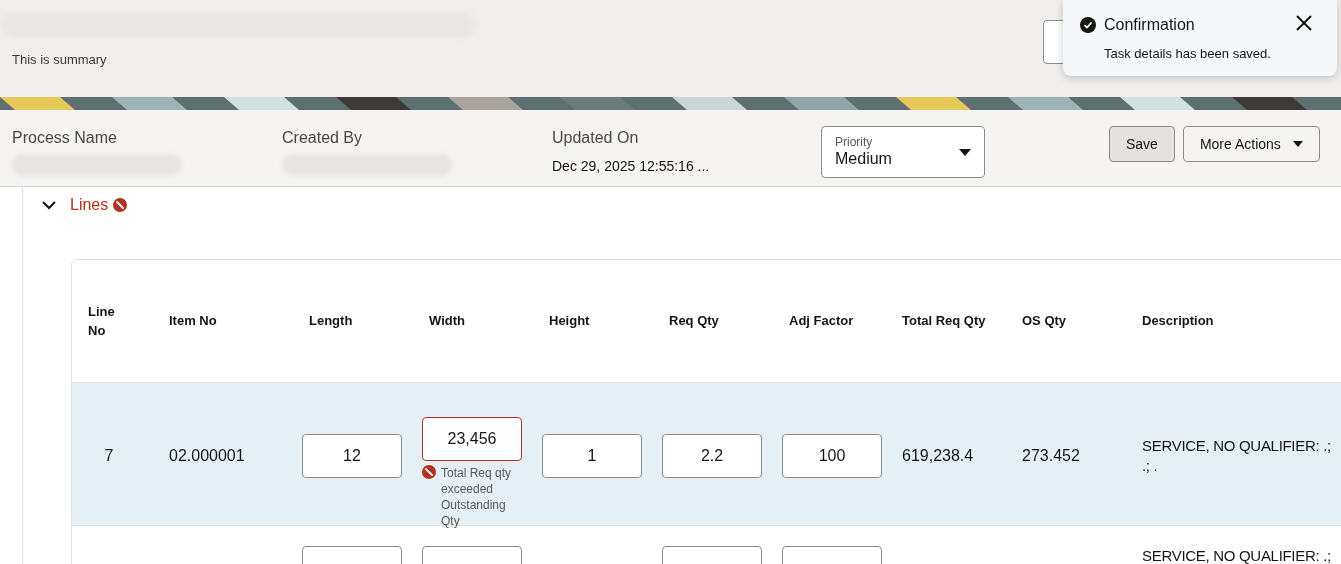 The image size is (1341, 564). Describe the element at coordinates (1237, 456) in the screenshot. I see `table-cell-text: SERVICE, NO QUALIFIER: .; .; .` at that location.